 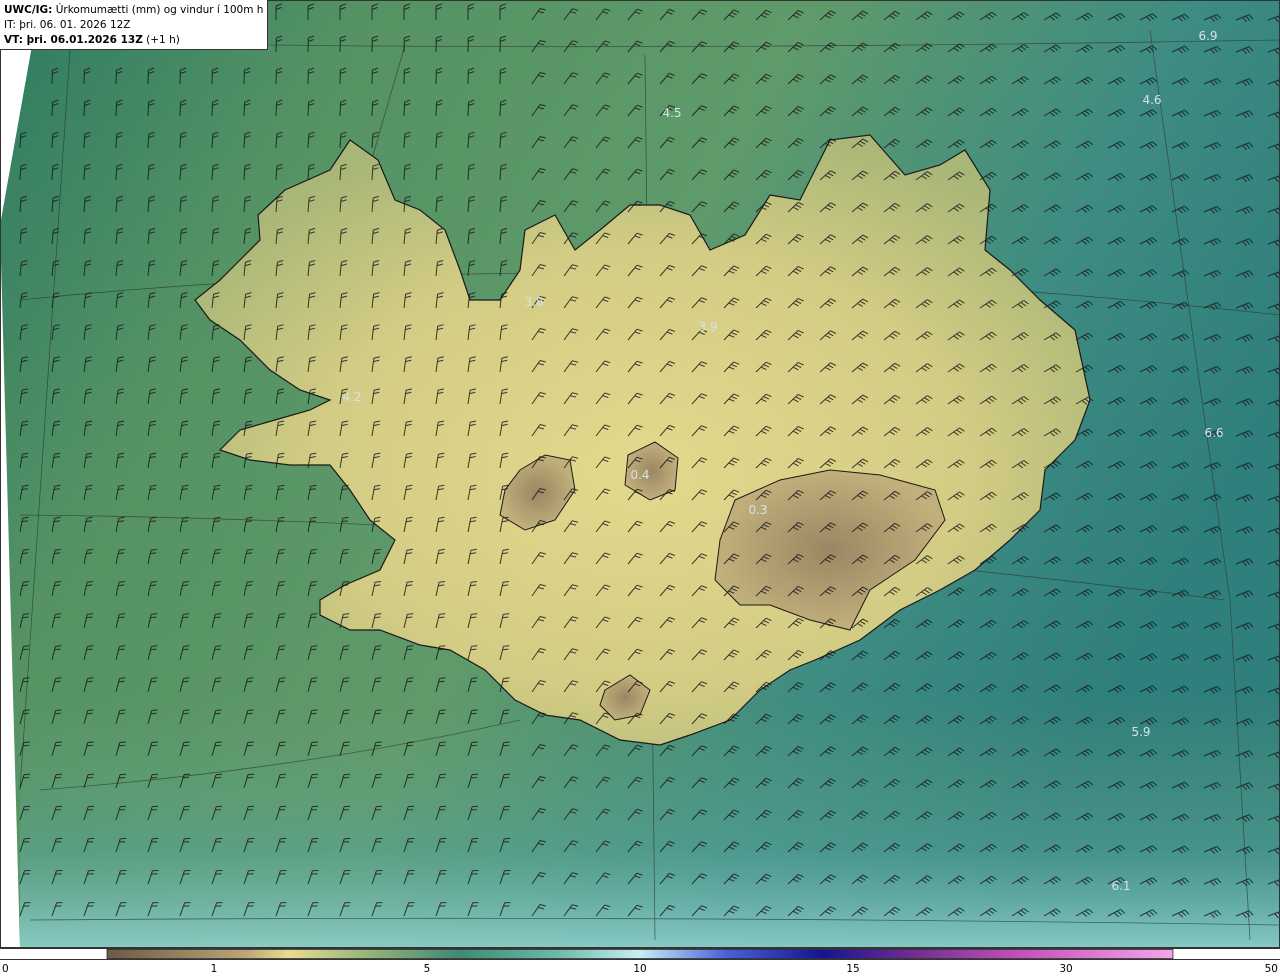 I want to click on valid-time: VT: þri. 06.01.2026 13Z (+1 h), so click(x=133, y=40).